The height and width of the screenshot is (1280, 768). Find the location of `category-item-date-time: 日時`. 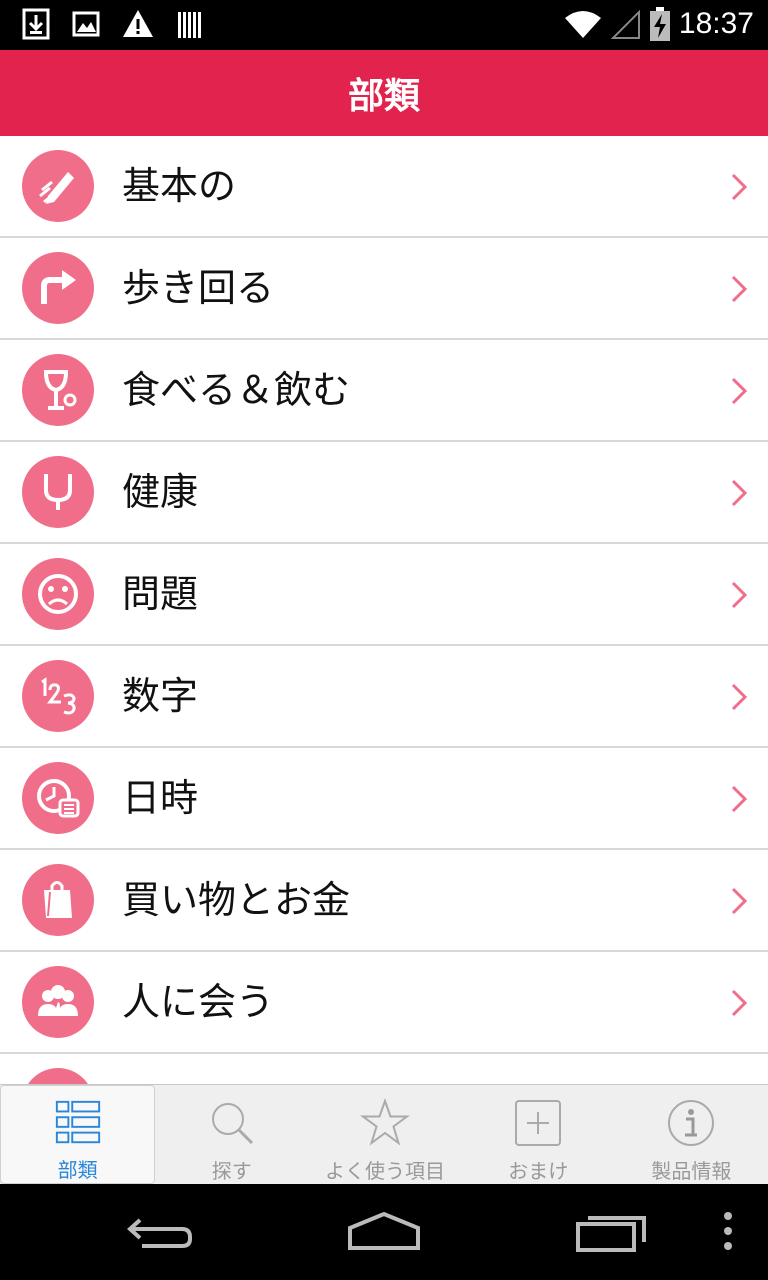

category-item-date-time: 日時 is located at coordinates (384, 799).